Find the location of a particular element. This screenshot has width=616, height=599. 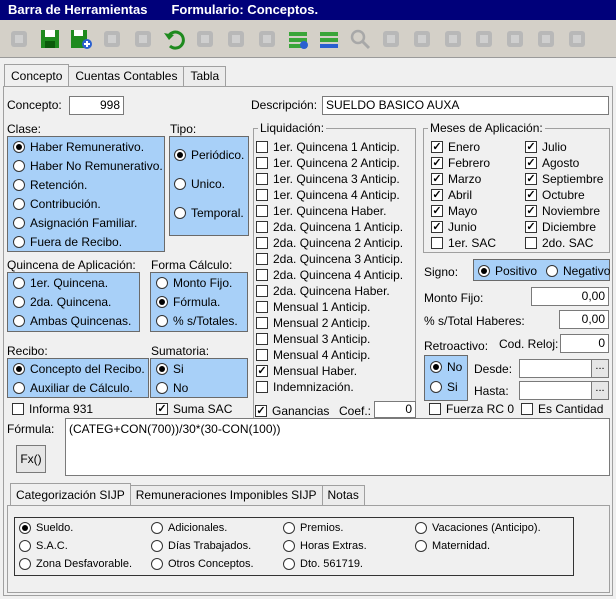

save-new-icon is located at coordinates (80, 39).